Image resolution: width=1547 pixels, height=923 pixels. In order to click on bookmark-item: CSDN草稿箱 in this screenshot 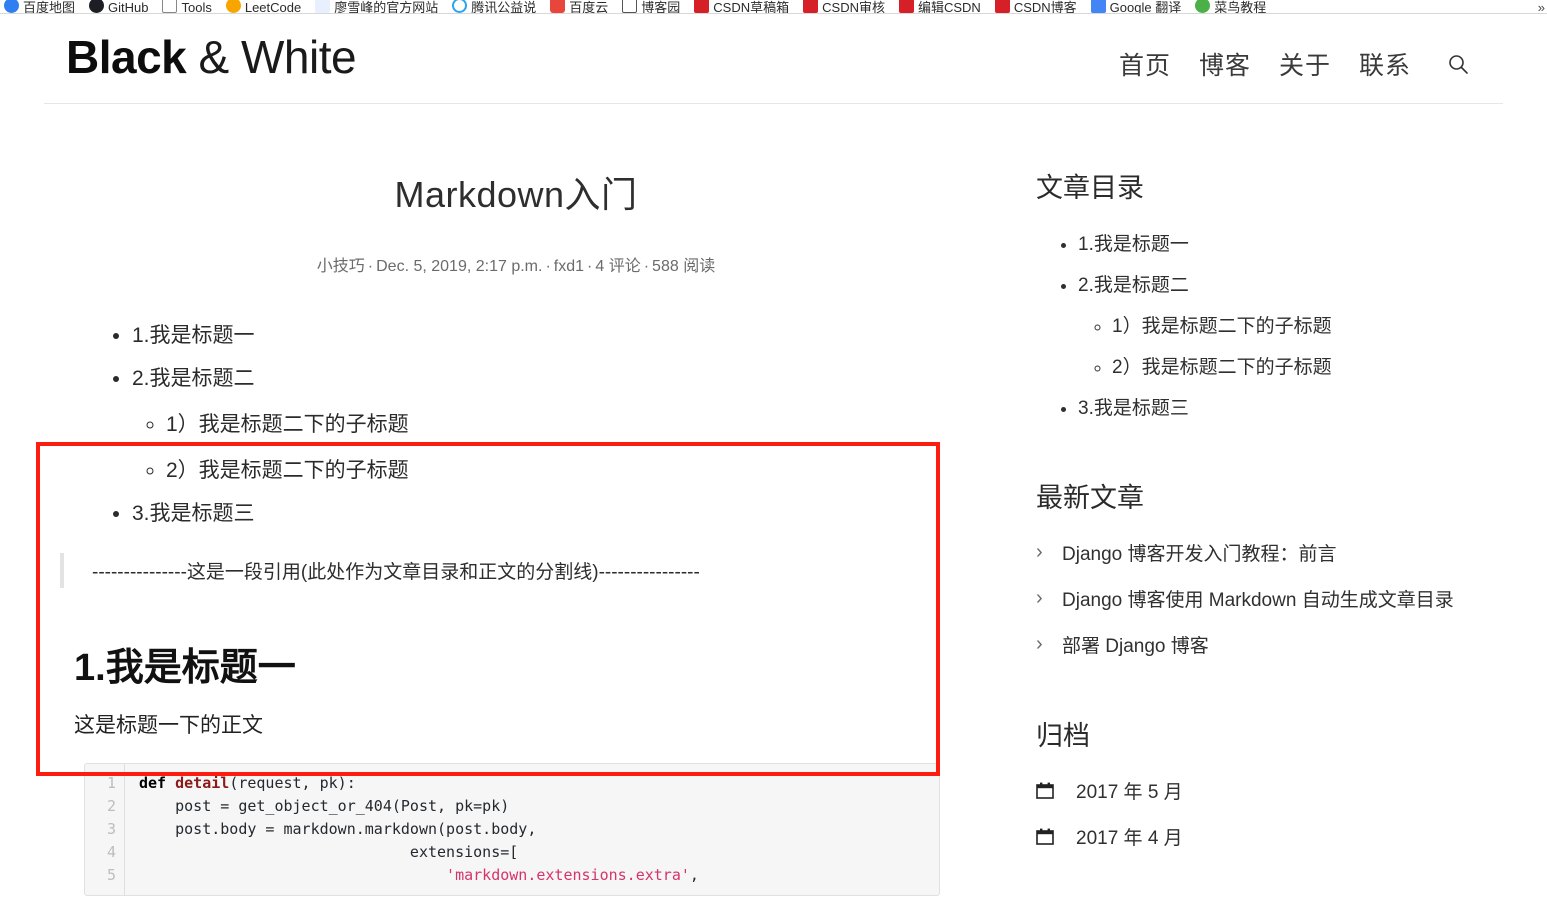, I will do `click(741, 6)`.